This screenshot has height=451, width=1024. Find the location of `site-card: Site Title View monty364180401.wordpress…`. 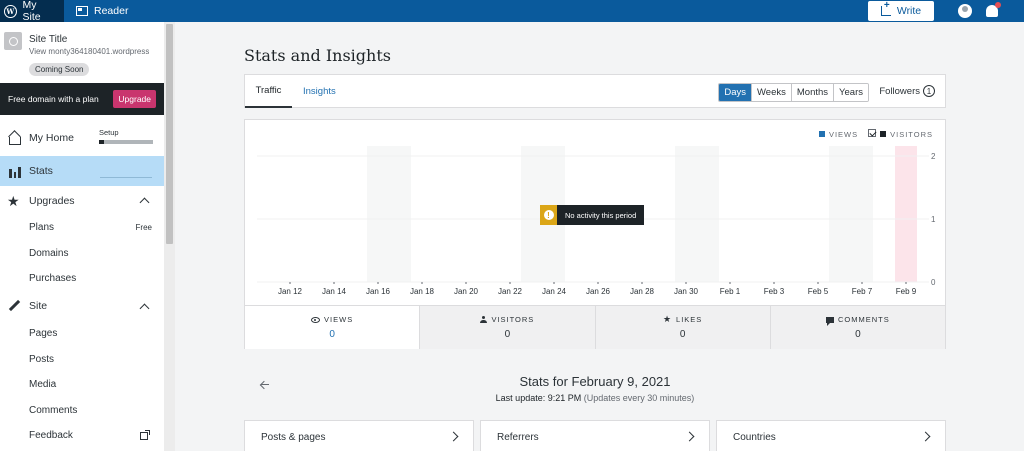

site-card: Site Title View monty364180401.wordpress… is located at coordinates (82, 52).